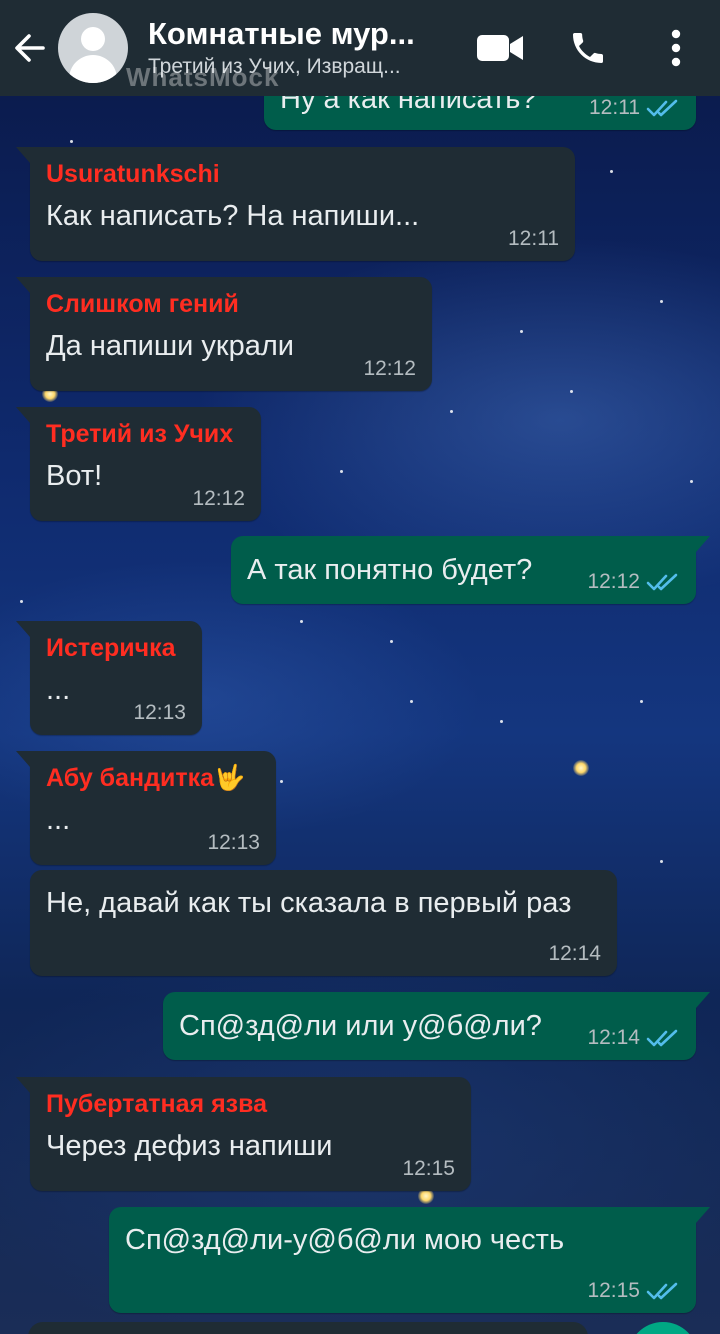 The image size is (720, 1334). Describe the element at coordinates (146, 778) in the screenshot. I see `sender-name: Абу бандитка🤟` at that location.